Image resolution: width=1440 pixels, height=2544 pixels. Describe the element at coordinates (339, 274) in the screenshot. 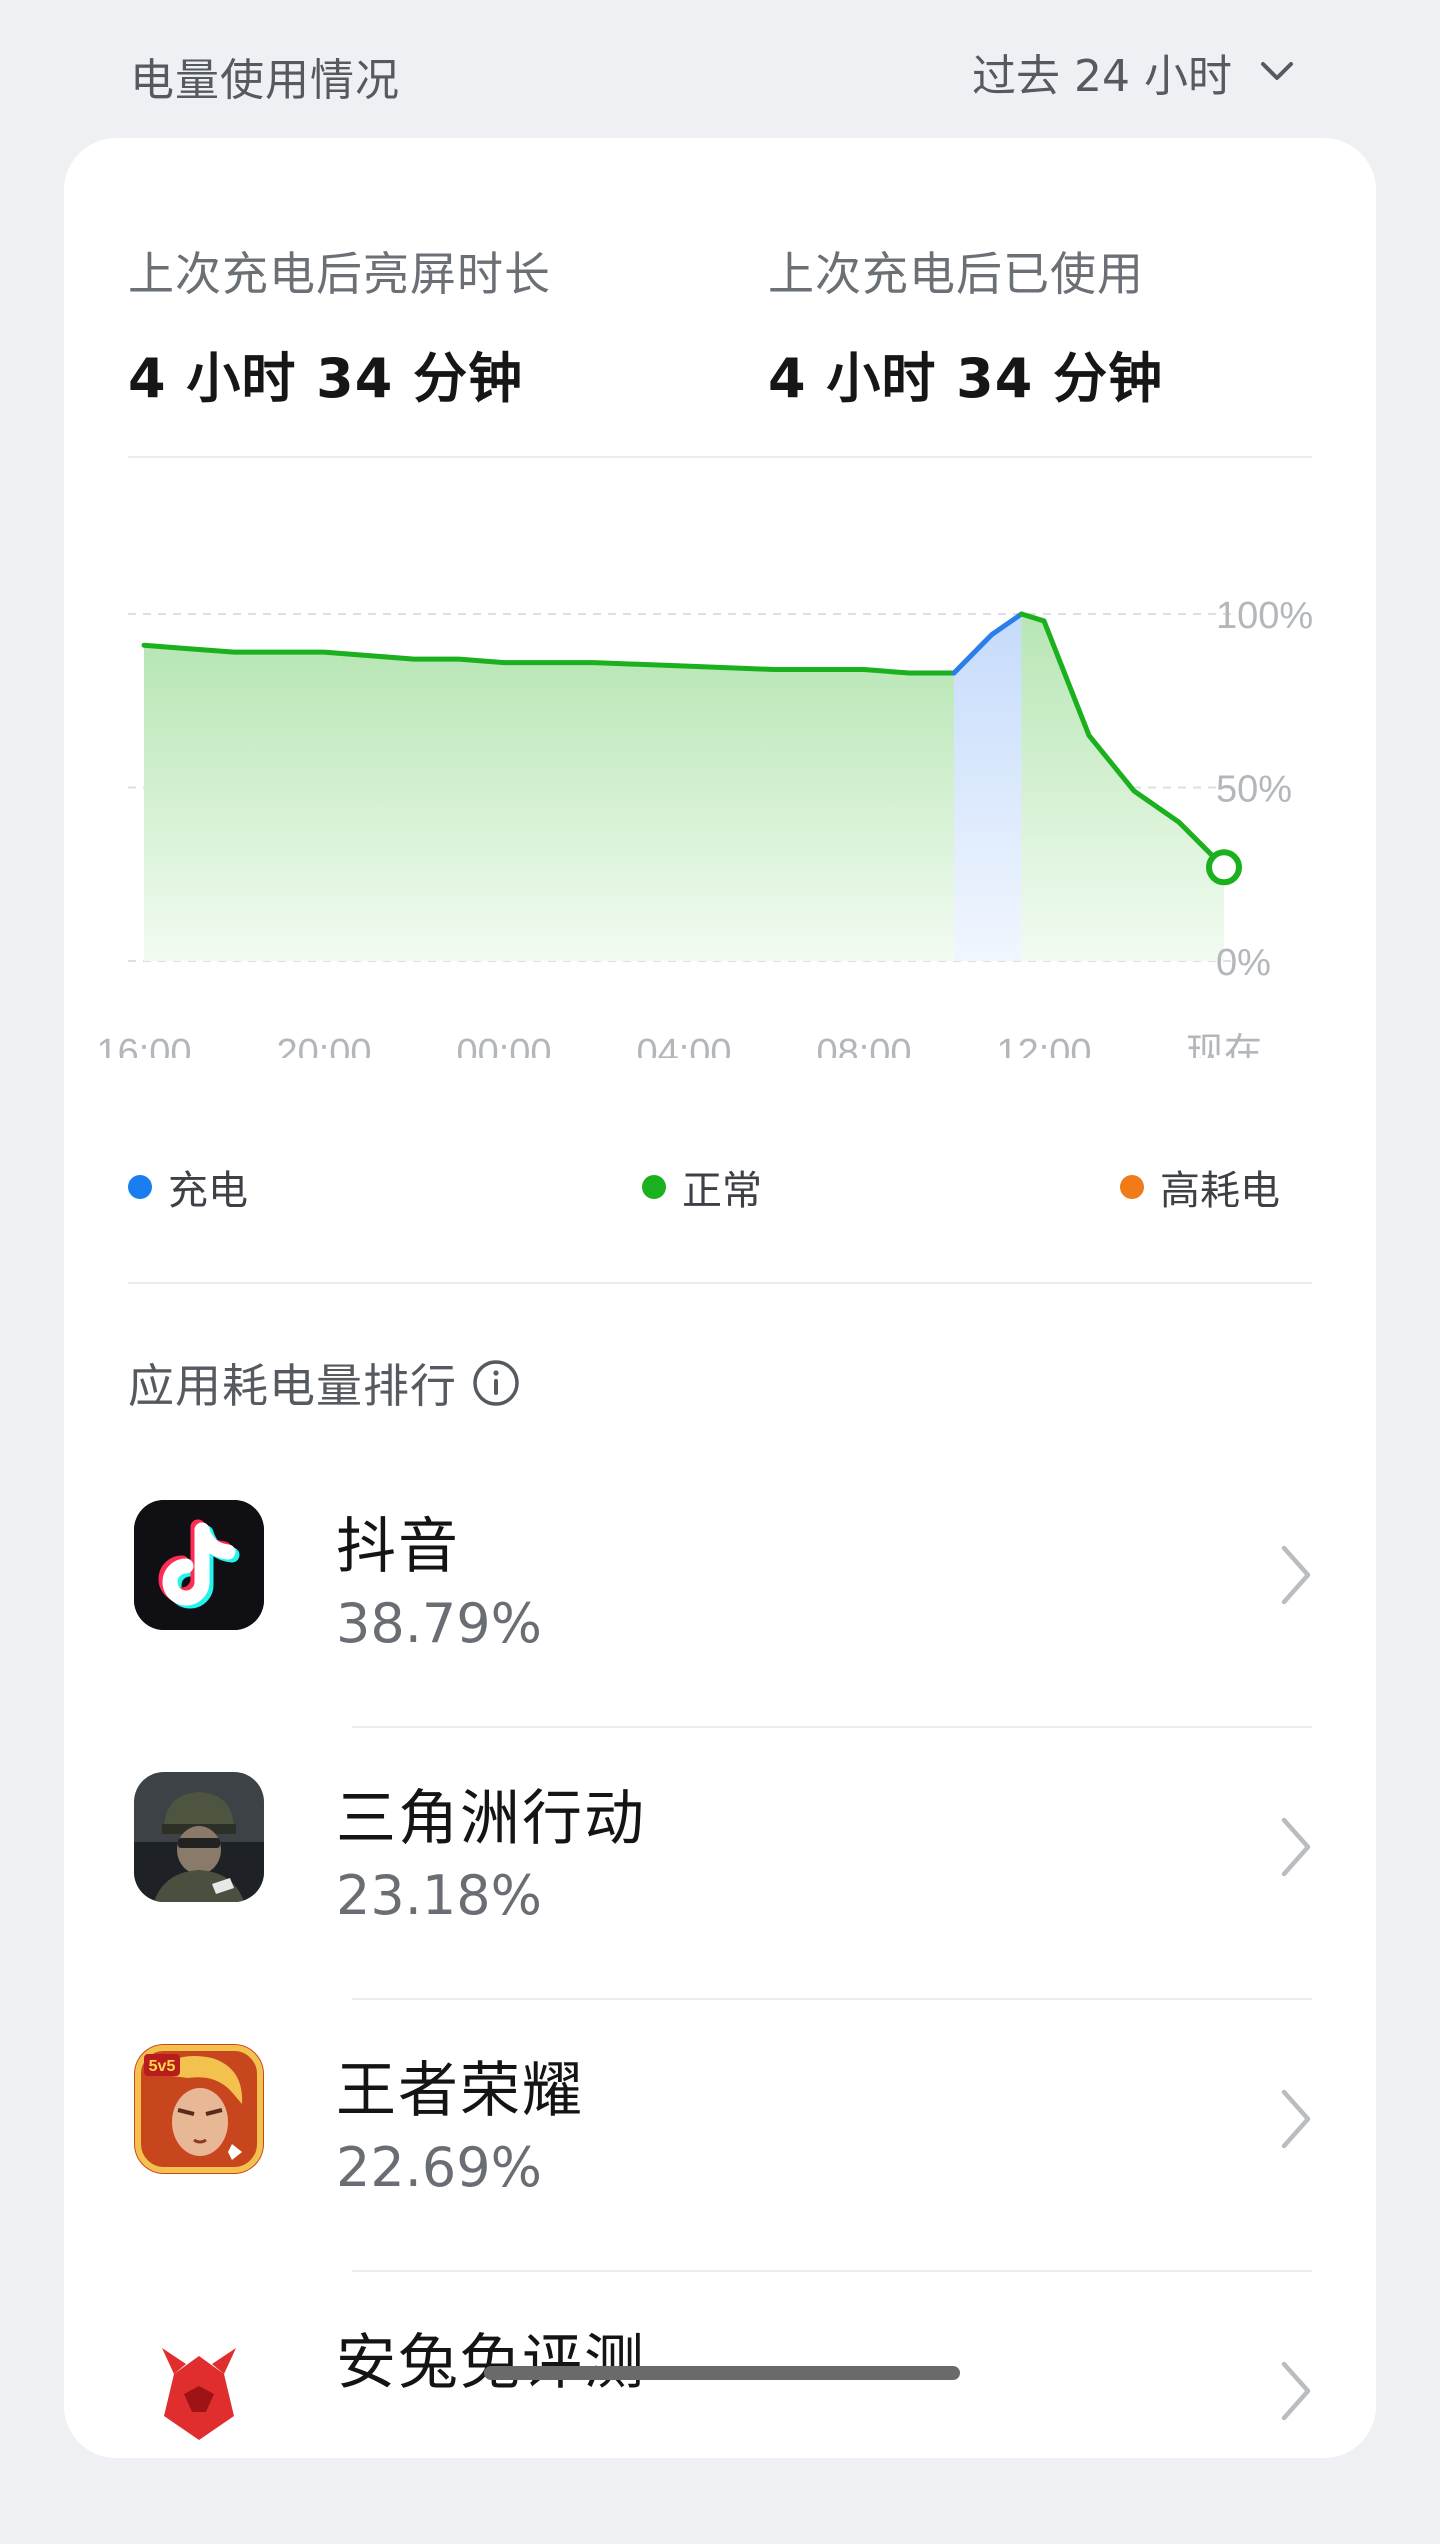

I see `stat-label: 上次充电后亮屏时长` at that location.